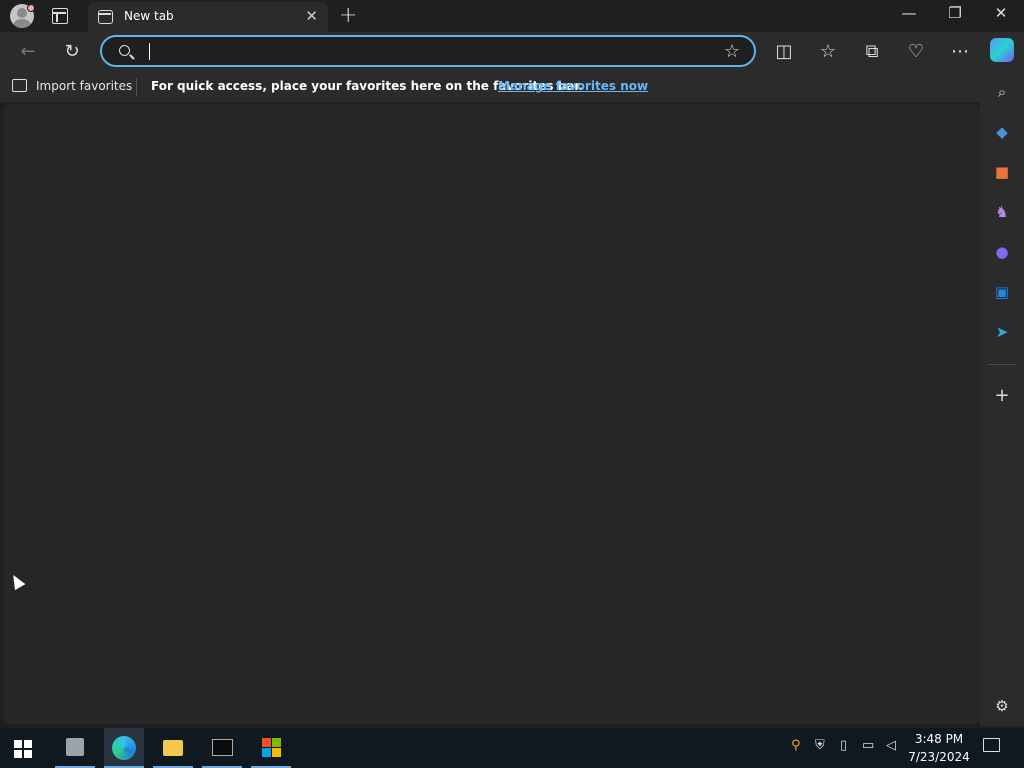  I want to click on send-icon: ➤, so click(1002, 332).